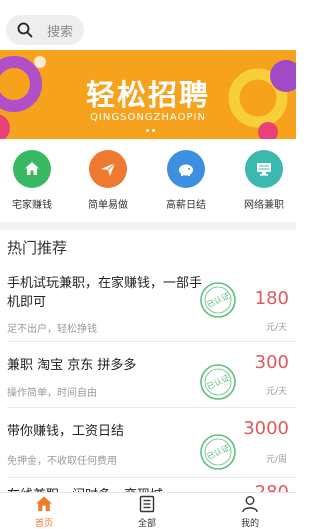 The width and height of the screenshot is (320, 529). I want to click on piggy-bank-icon, so click(186, 169).